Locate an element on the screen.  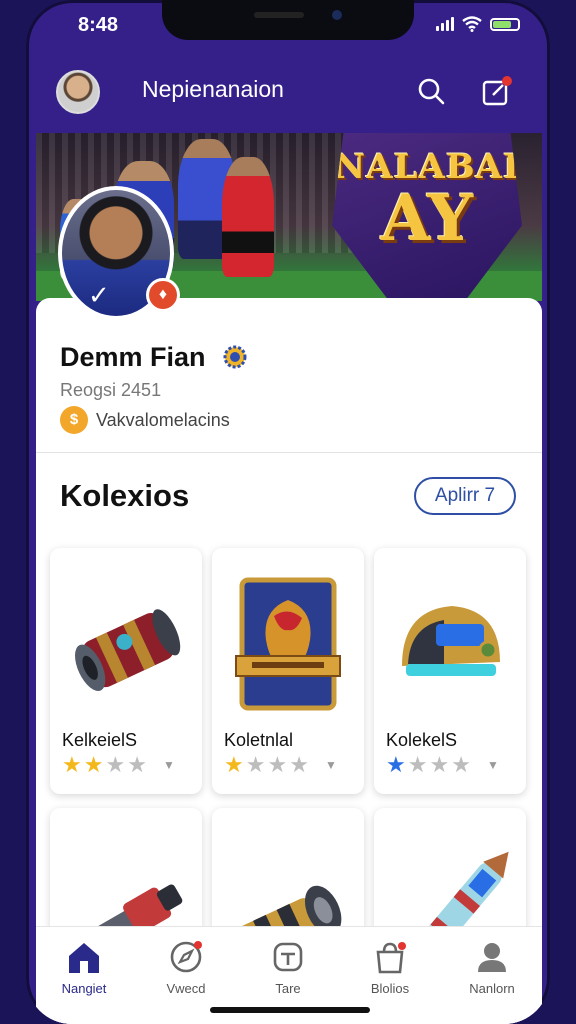
user-tag: $ Vakvalomelacins is located at coordinates (145, 420).